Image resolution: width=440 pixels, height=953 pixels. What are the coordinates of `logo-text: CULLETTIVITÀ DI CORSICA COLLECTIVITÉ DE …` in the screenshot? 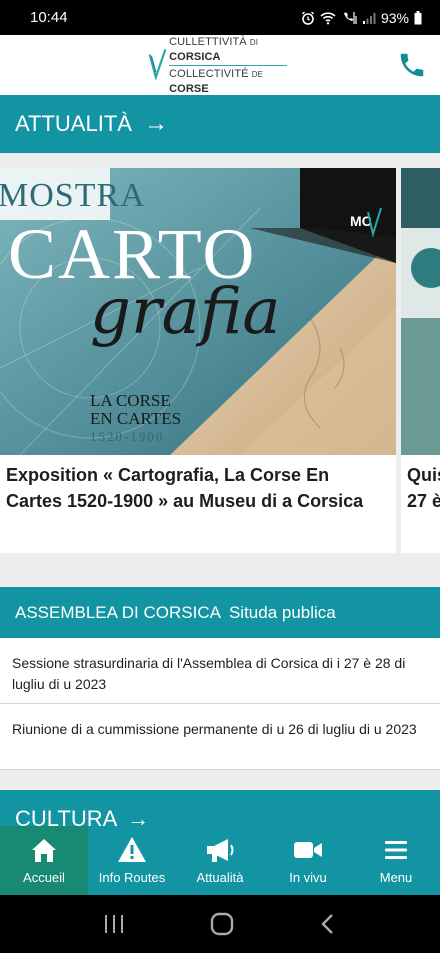 It's located at (231, 65).